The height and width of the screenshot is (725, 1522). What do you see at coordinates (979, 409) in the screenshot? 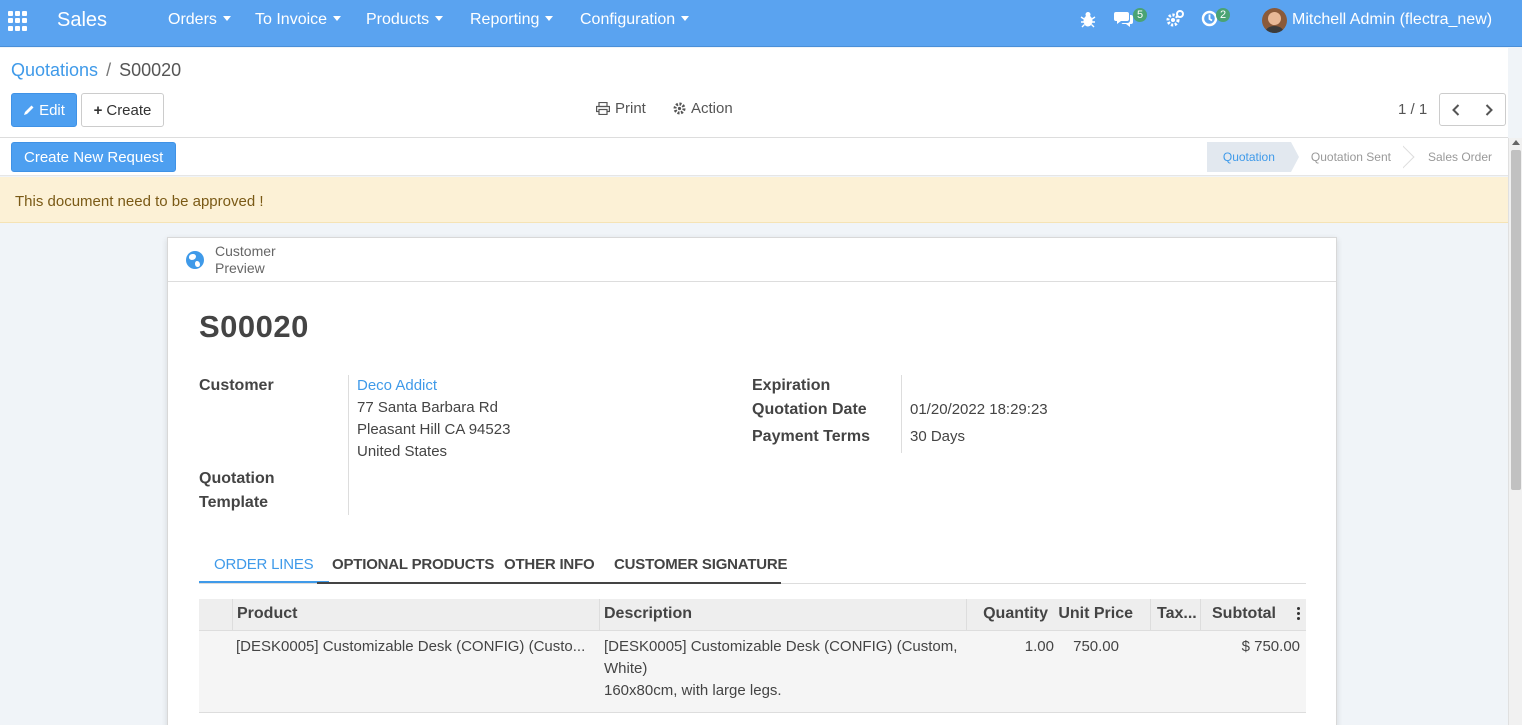
I see `quotation-date-value: 01/20/2022 18:29:23` at bounding box center [979, 409].